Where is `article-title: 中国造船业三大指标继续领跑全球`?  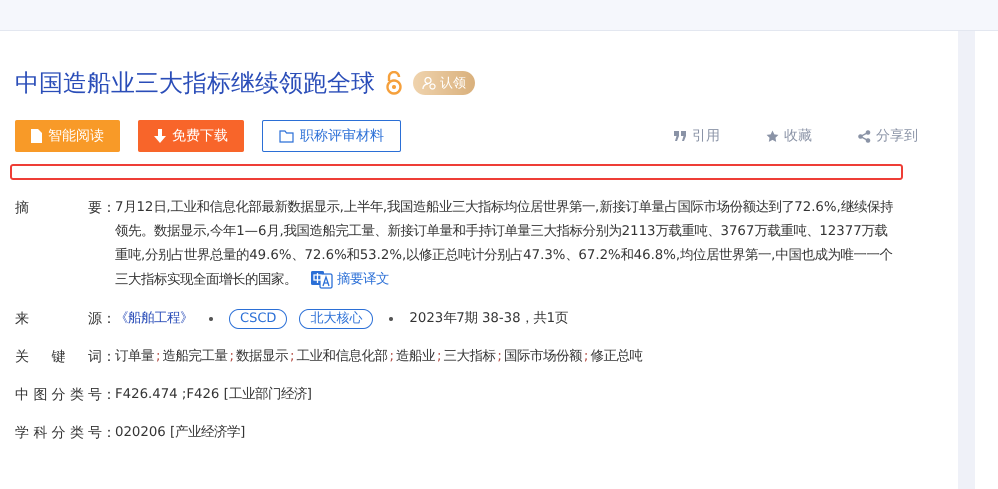 article-title: 中国造船业三大指标继续领跑全球 is located at coordinates (195, 83).